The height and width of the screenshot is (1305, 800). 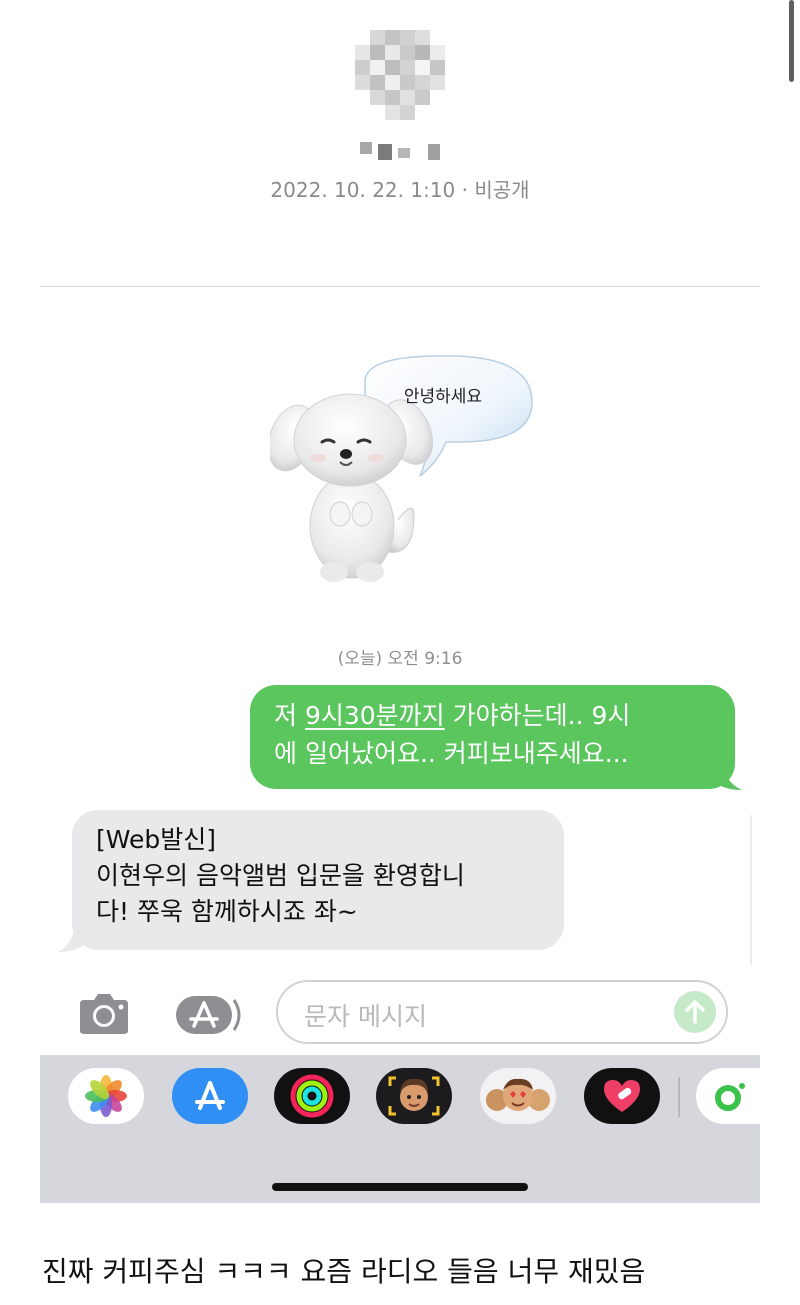 What do you see at coordinates (414, 1096) in the screenshot?
I see `memoji-camera-icon` at bounding box center [414, 1096].